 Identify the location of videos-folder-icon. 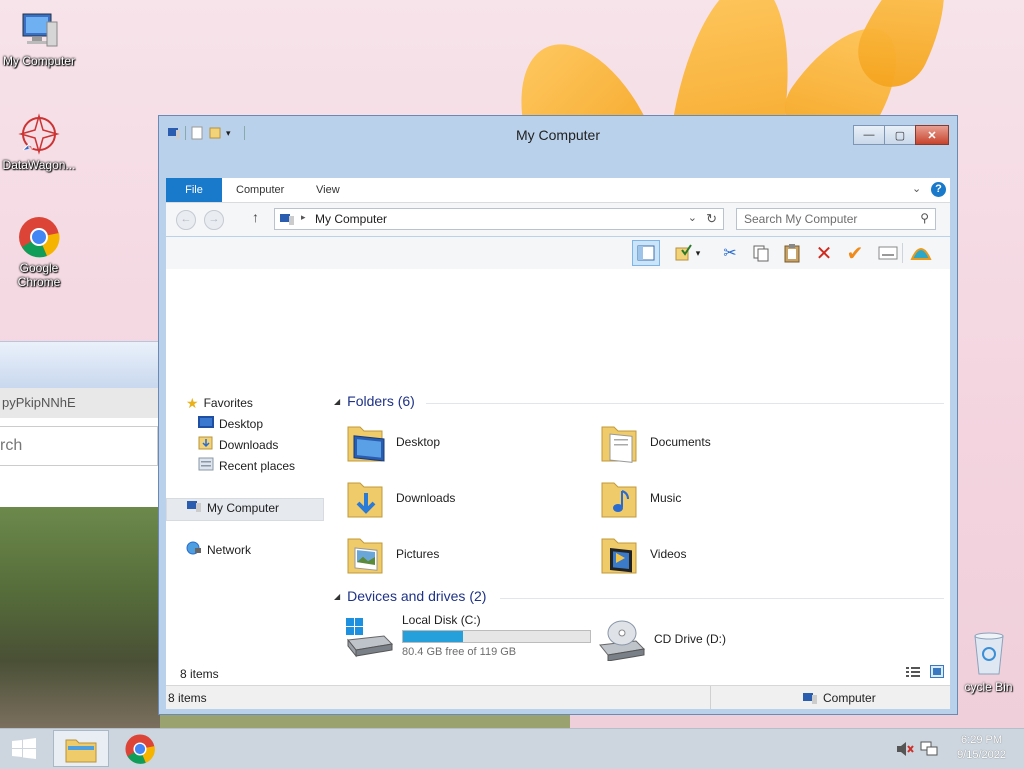
(620, 554).